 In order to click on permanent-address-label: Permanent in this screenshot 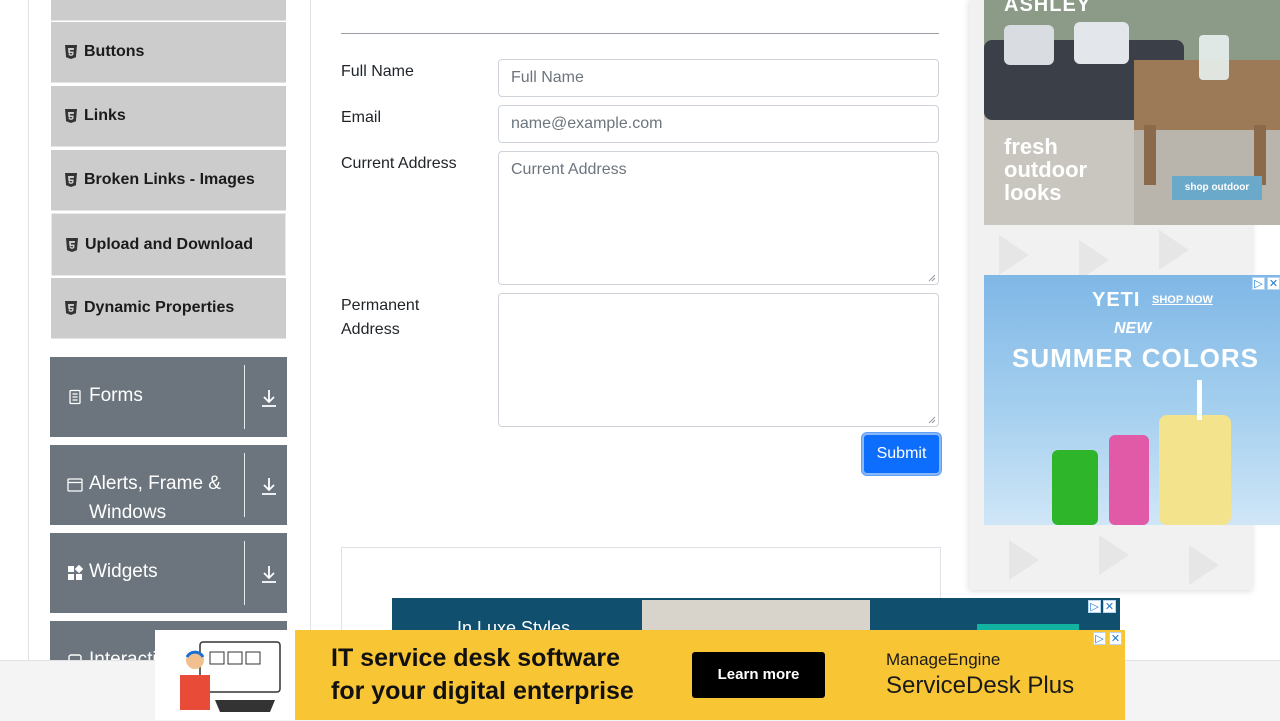, I will do `click(380, 305)`.